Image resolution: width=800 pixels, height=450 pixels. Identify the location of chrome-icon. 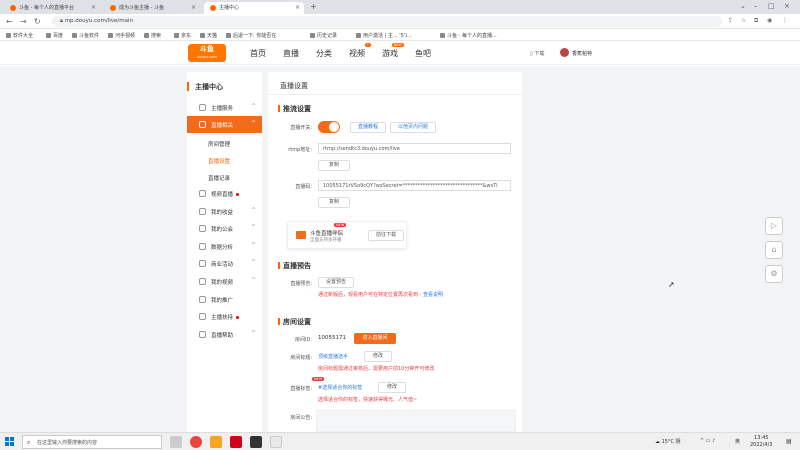
(196, 442).